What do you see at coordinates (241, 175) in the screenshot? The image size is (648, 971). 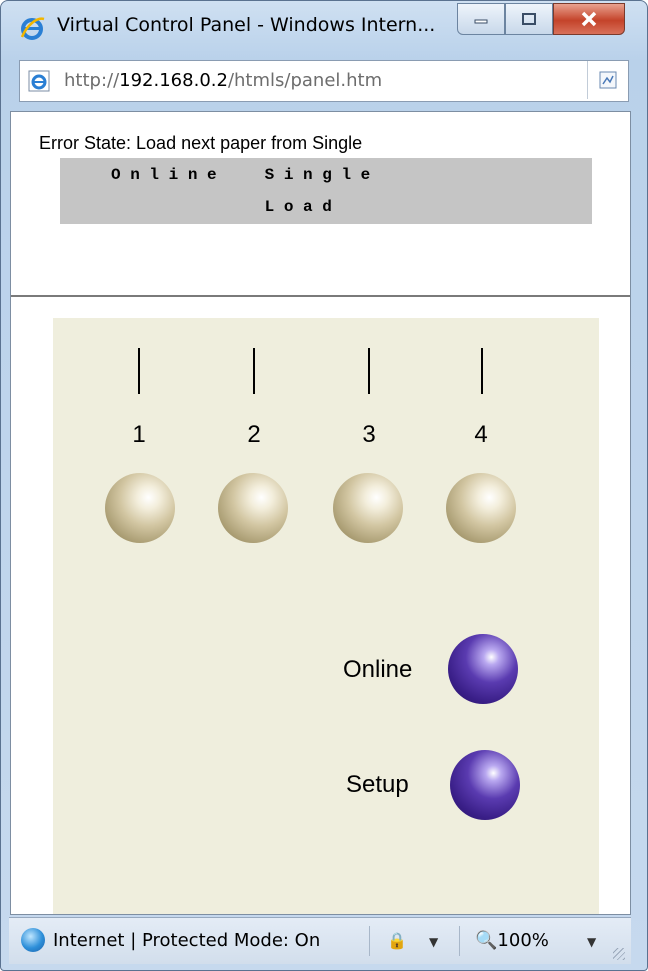 I see `lcd-line-1: O n l i n e S i n g l e` at bounding box center [241, 175].